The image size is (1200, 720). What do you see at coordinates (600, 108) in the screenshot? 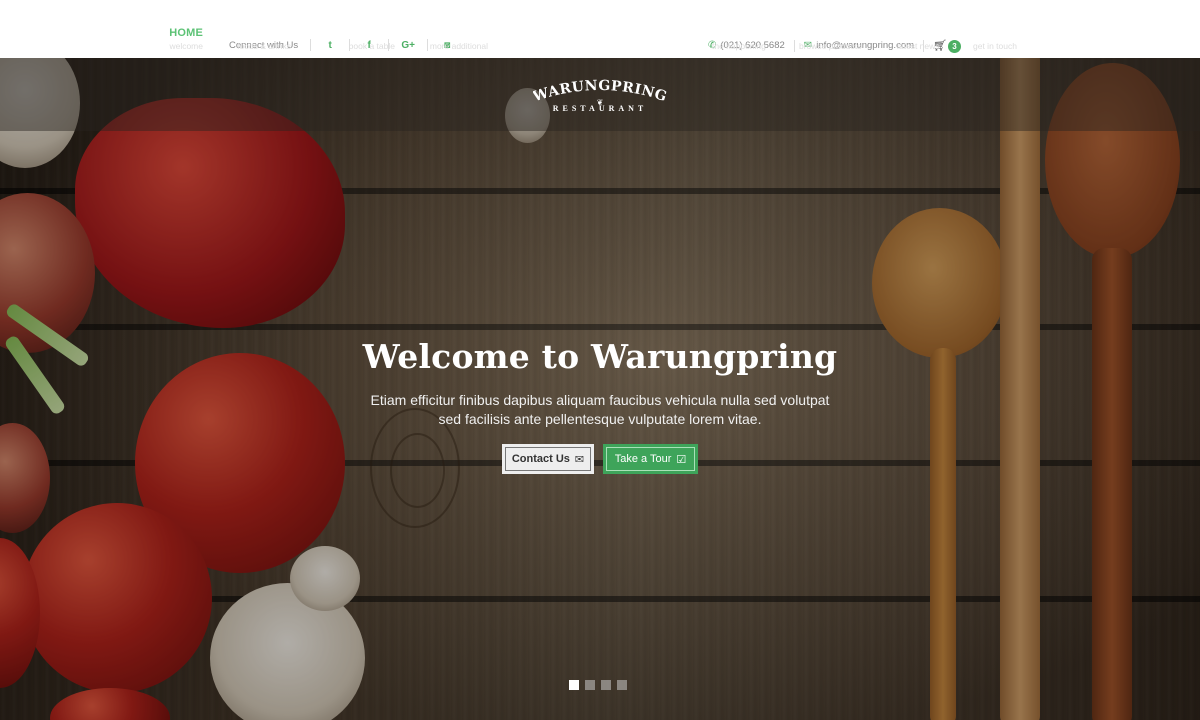
I see `logo-subtitle: RESTAURANT` at bounding box center [600, 108].